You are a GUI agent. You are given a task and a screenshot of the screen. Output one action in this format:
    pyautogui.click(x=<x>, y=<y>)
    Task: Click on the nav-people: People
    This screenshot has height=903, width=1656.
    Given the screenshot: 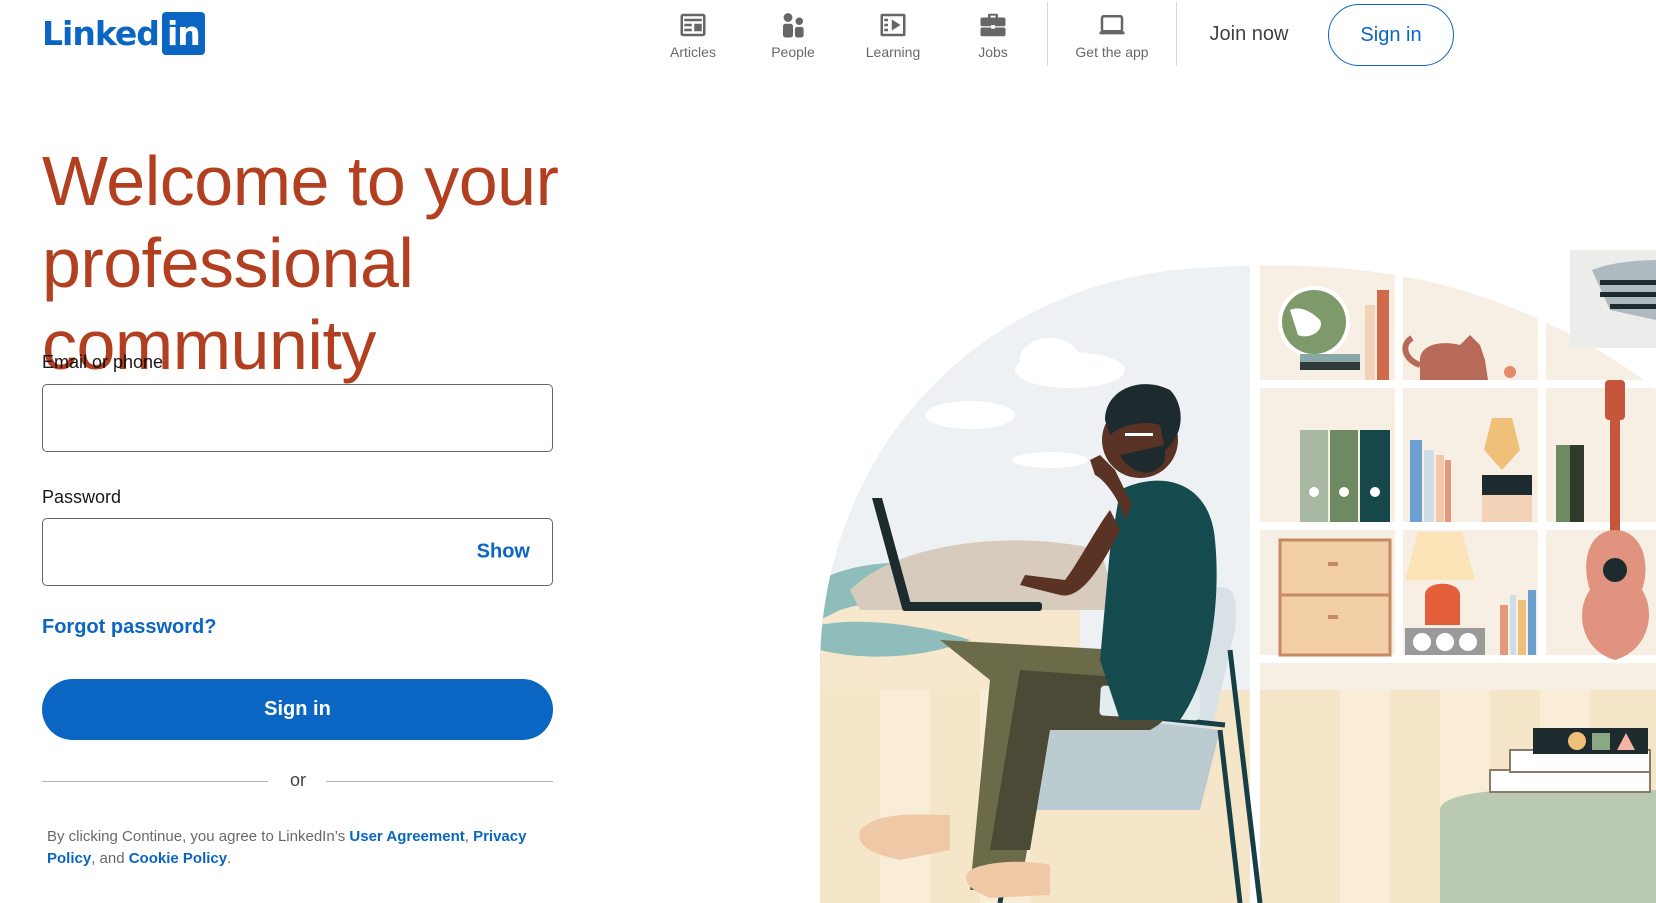 What is the action you would take?
    pyautogui.click(x=793, y=34)
    